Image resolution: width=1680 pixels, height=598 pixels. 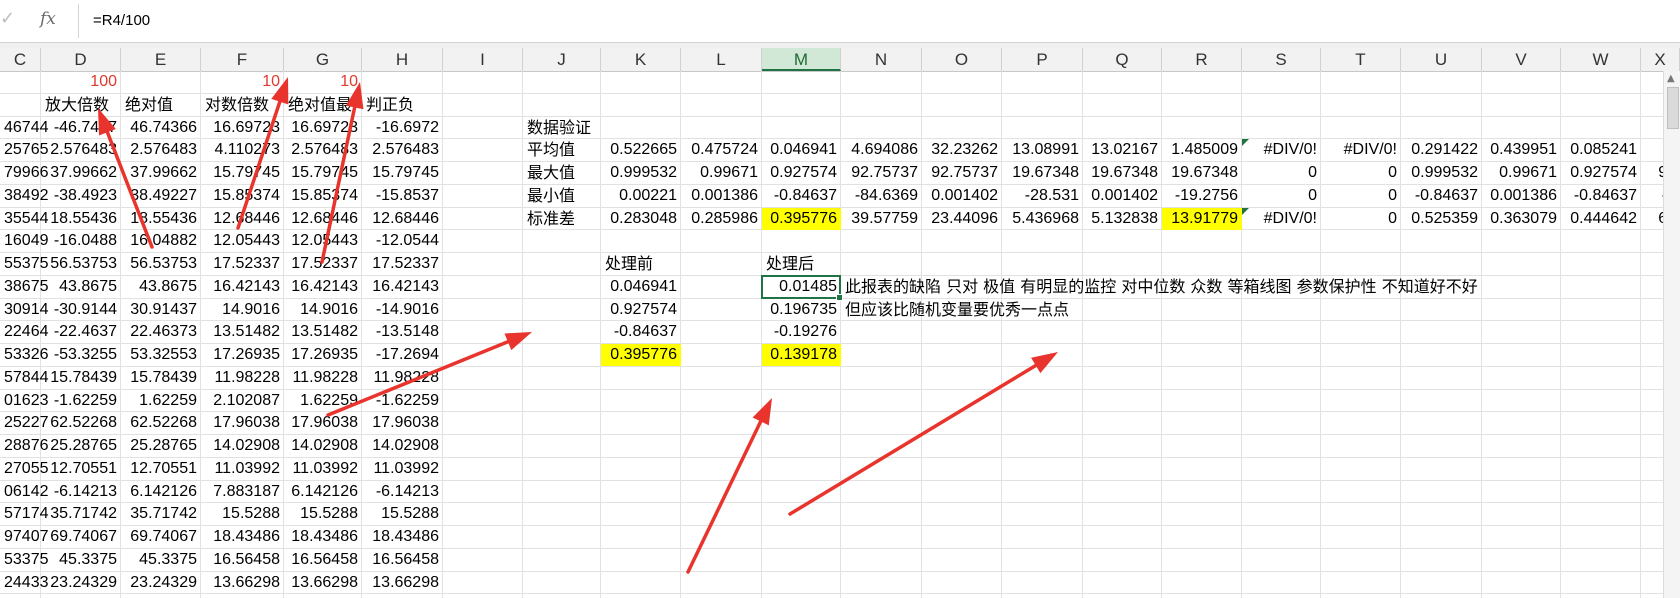 What do you see at coordinates (161, 469) in the screenshot?
I see `table-cell: 12.70551` at bounding box center [161, 469].